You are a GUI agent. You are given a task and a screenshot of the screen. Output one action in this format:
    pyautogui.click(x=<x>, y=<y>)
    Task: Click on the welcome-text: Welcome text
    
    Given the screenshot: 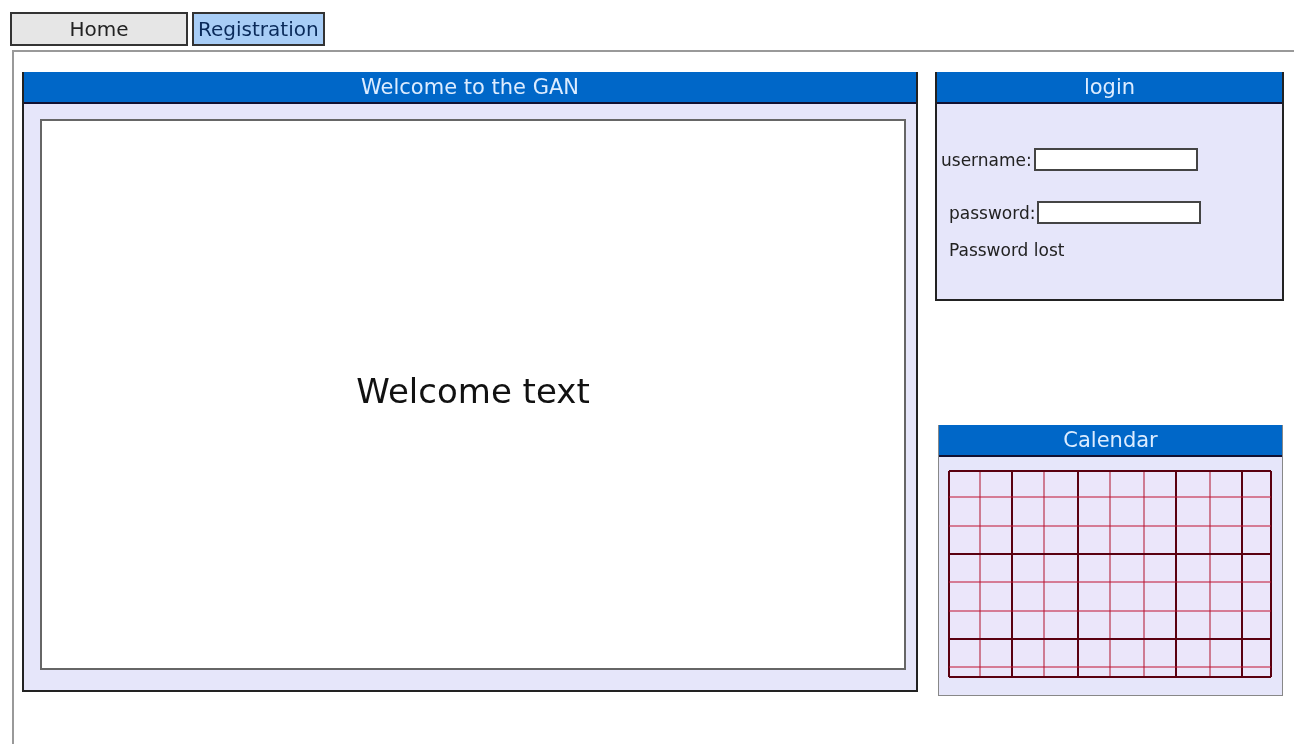 What is the action you would take?
    pyautogui.click(x=473, y=390)
    